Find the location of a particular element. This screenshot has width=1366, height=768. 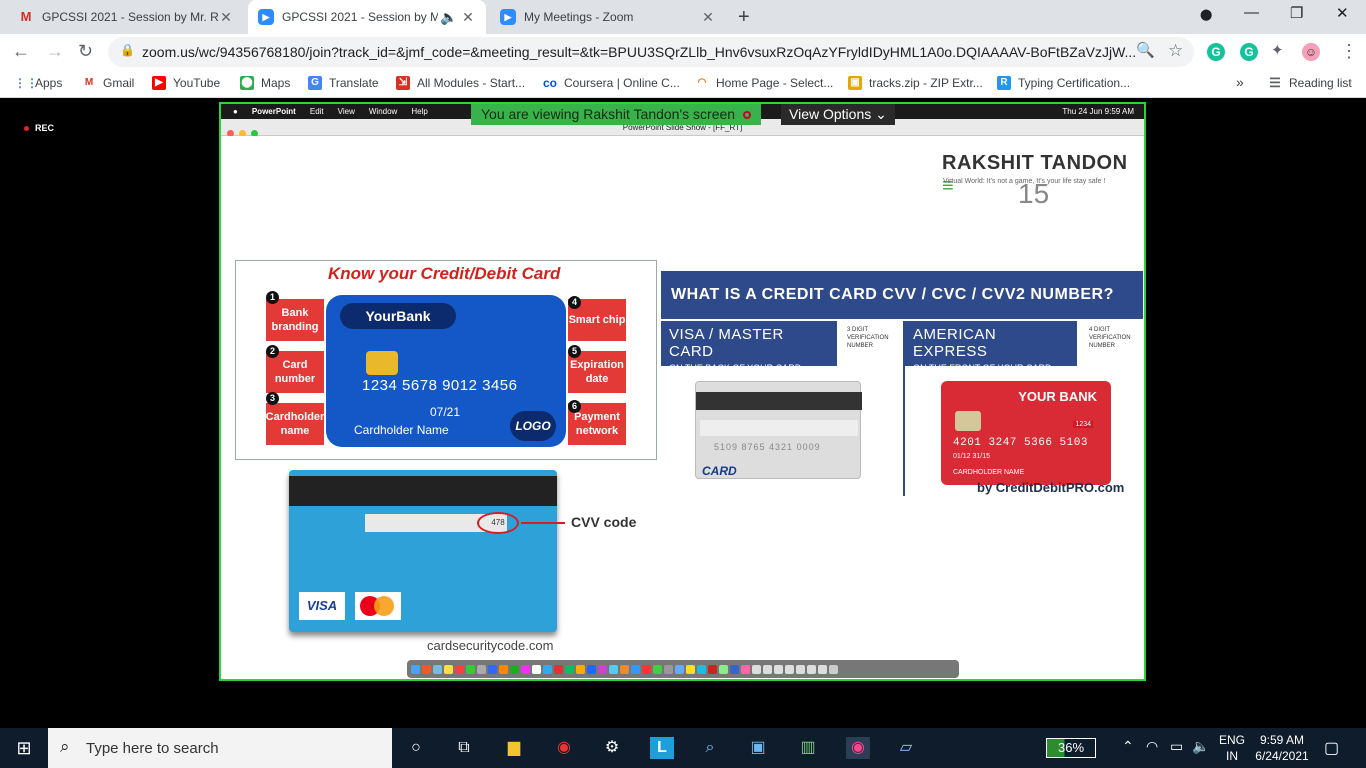

card-holder: Cardholder Name is located at coordinates (401, 430).